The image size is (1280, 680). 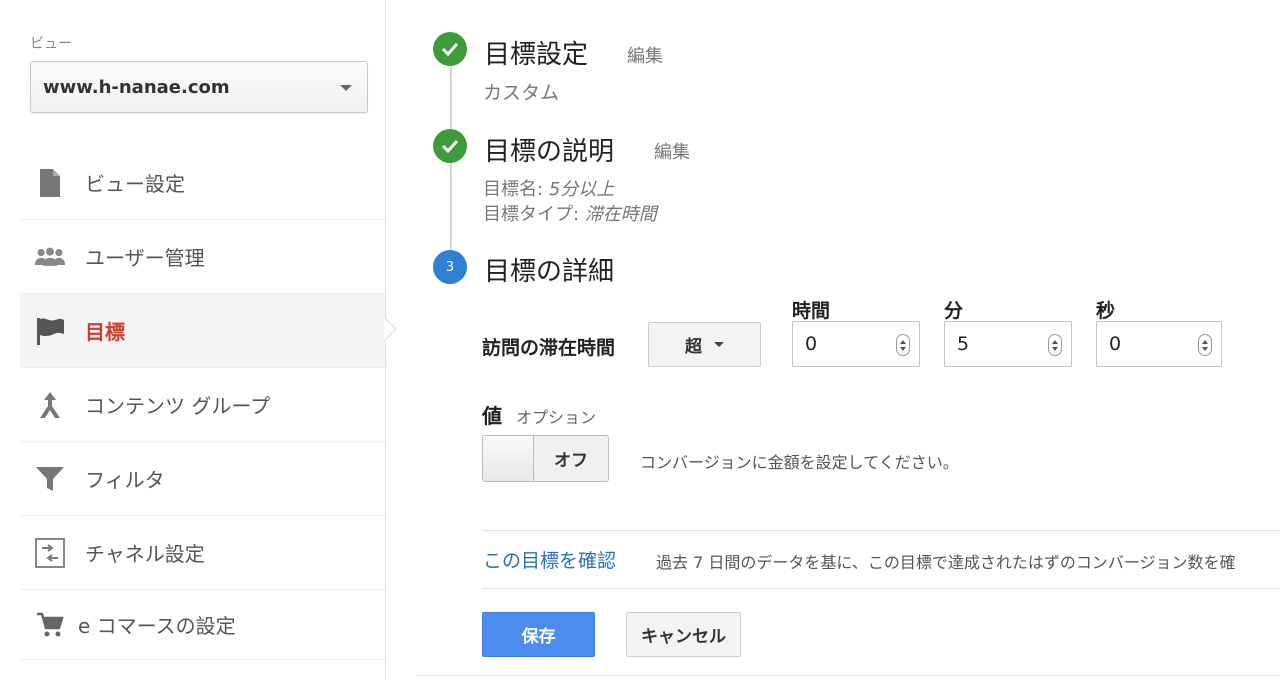 I want to click on minutes-label: 分, so click(x=954, y=311).